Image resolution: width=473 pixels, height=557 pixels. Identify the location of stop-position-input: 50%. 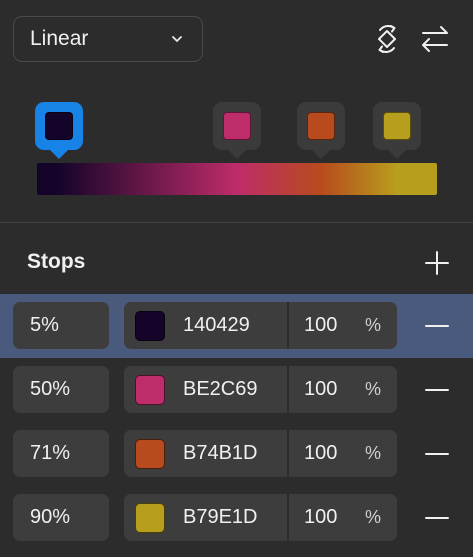
(61, 389).